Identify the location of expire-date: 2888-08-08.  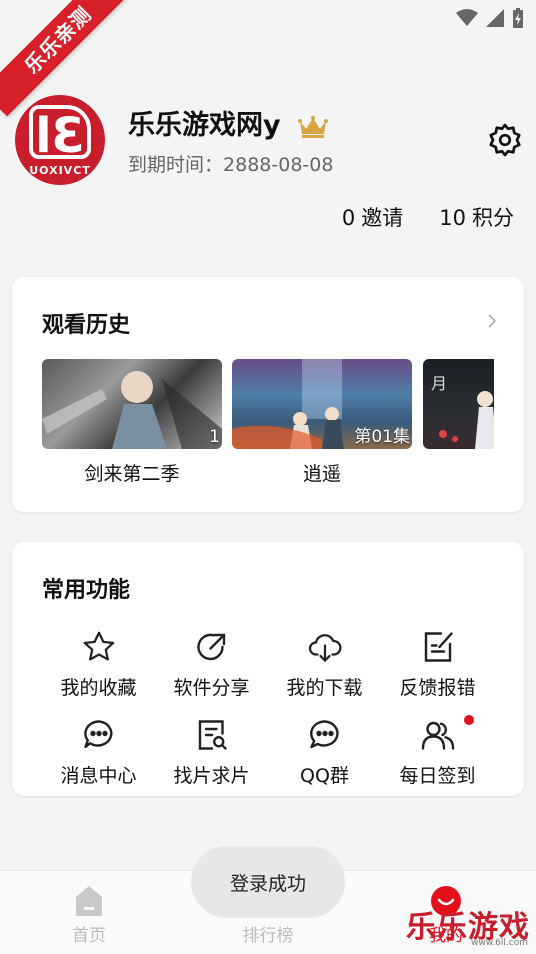
(278, 165).